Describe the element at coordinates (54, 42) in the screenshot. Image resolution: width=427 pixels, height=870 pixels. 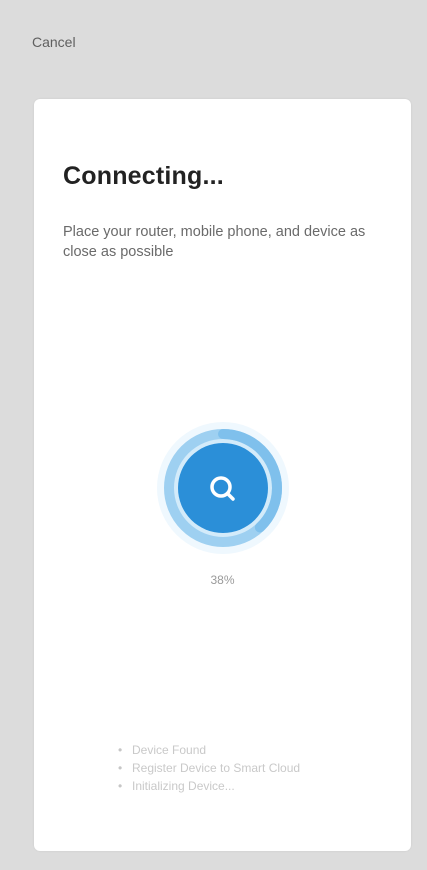
I see `cancel-button: Cancel` at that location.